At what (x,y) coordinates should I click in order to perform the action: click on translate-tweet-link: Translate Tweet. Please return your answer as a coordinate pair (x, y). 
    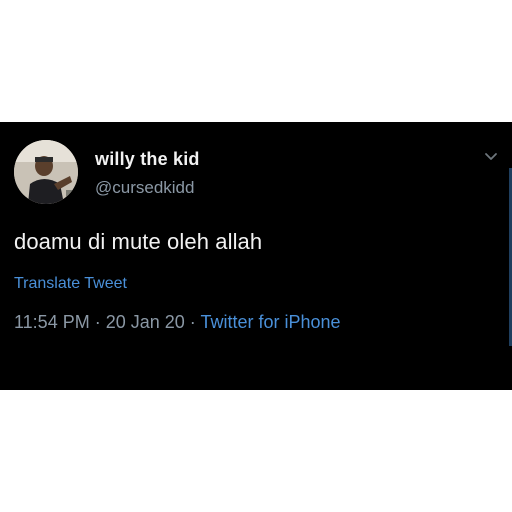
    Looking at the image, I should click on (70, 284).